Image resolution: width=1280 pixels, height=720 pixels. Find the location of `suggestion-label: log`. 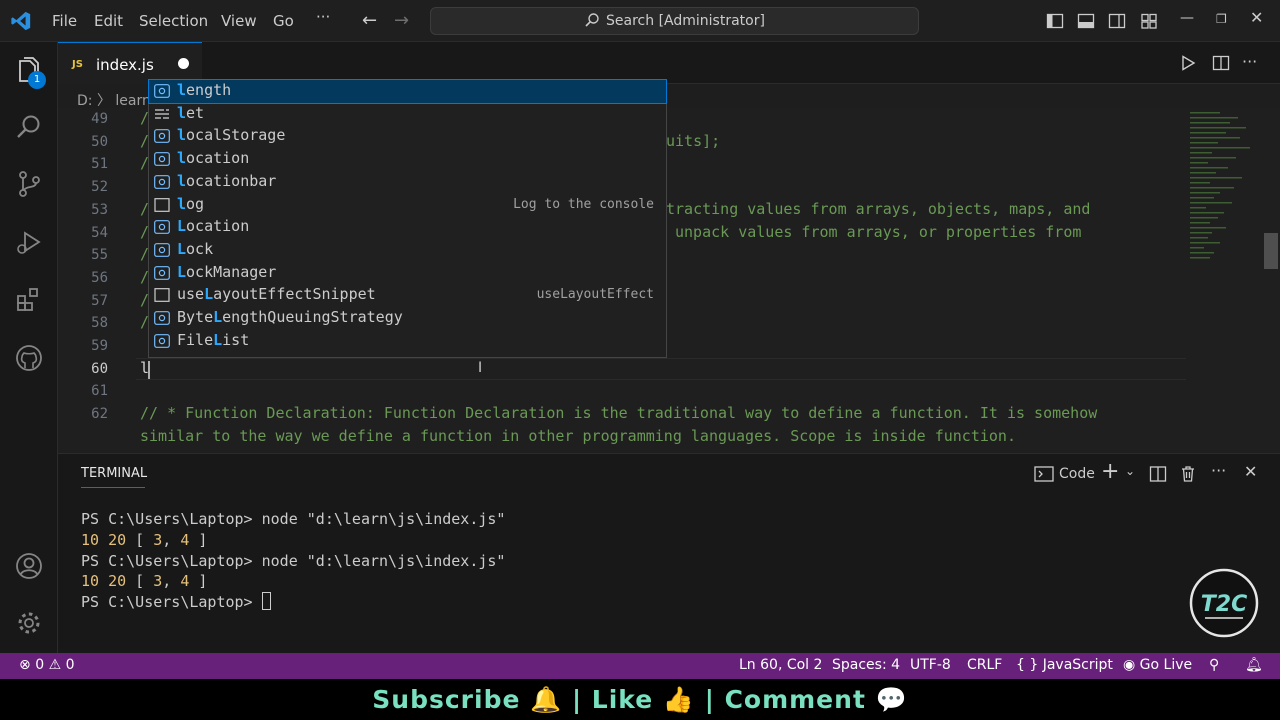

suggestion-label: log is located at coordinates (190, 204).